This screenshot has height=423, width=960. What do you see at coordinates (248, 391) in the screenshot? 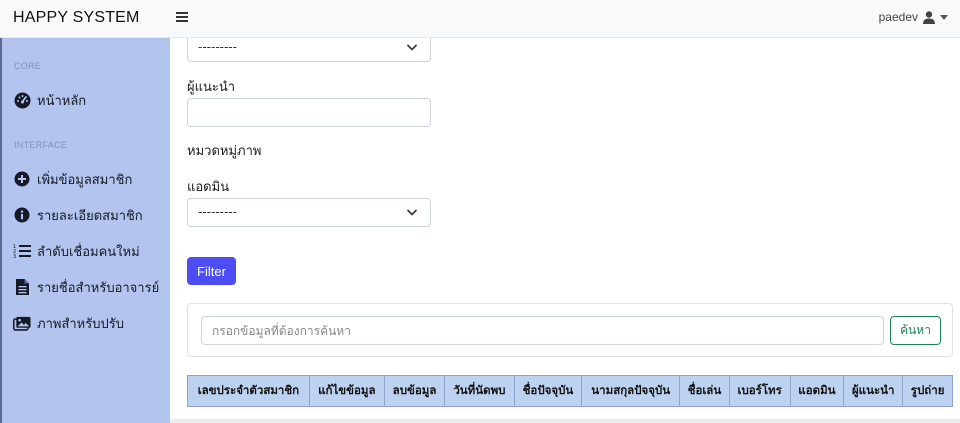
I see `column-header: เลขประจำตัวสมาชิก` at bounding box center [248, 391].